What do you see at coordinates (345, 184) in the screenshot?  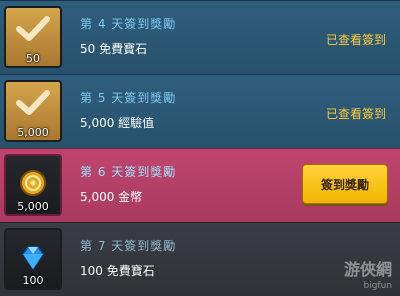 I see `claim-reward-button: 簽到獎勵` at bounding box center [345, 184].